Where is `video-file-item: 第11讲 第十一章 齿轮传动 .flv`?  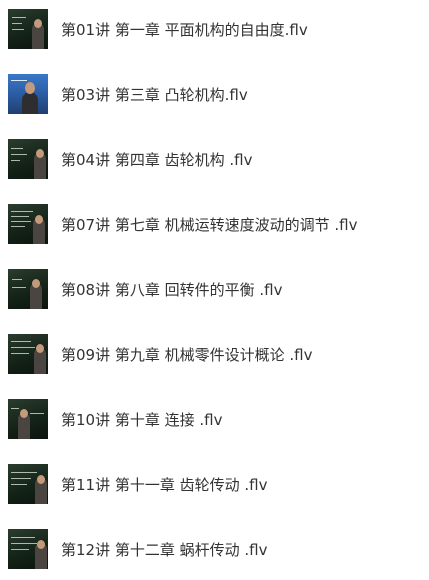 video-file-item: 第11讲 第十一章 齿轮传动 .flv is located at coordinates (214, 485).